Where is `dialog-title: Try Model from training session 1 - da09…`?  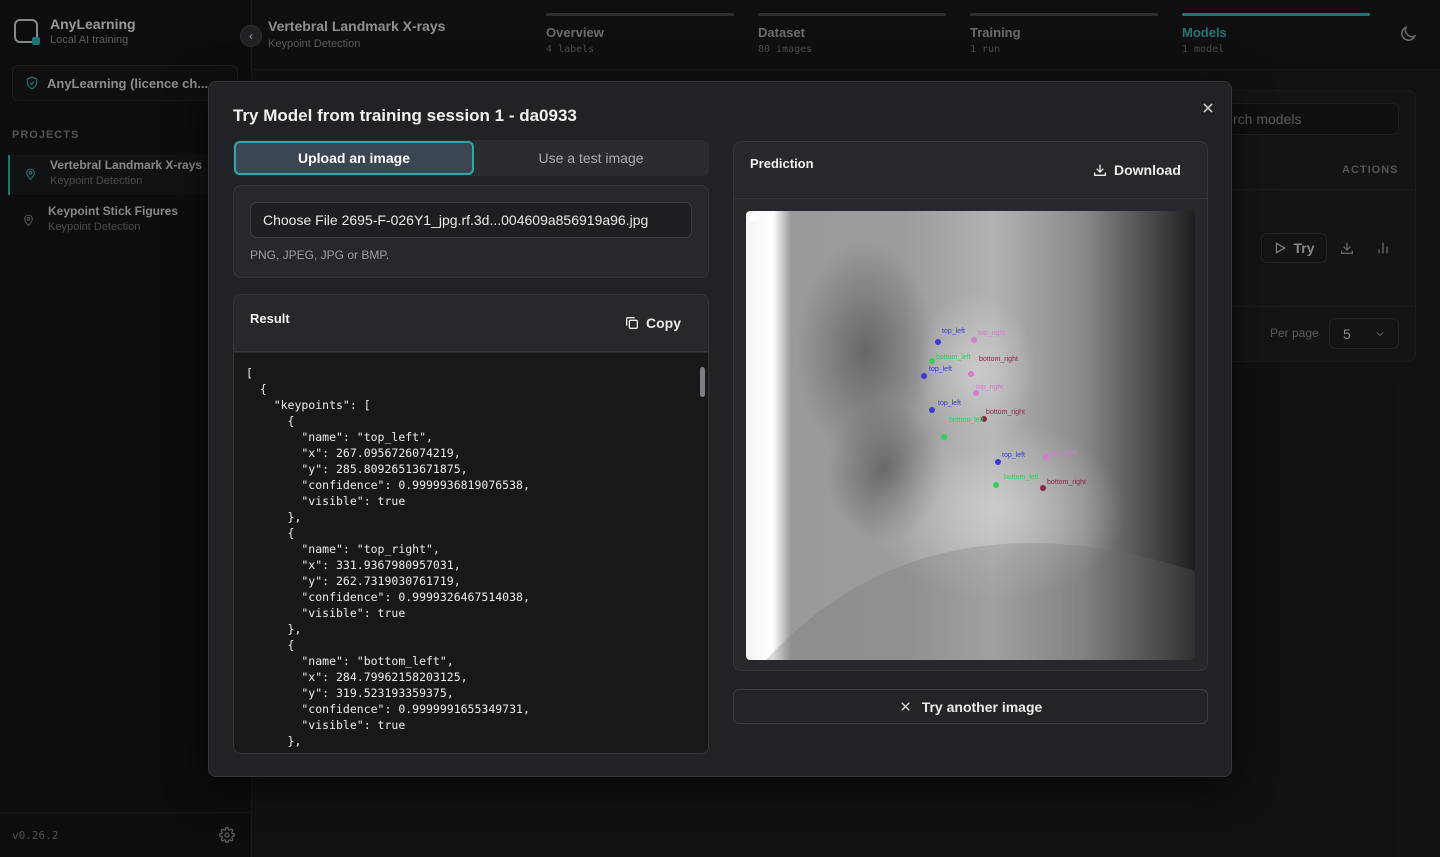 dialog-title: Try Model from training session 1 - da09… is located at coordinates (405, 115).